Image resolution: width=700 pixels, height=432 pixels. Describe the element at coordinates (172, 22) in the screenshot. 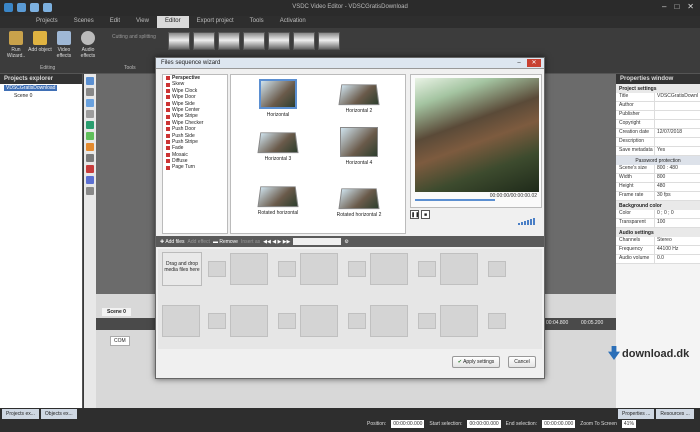

I see `menu-editor: Editor` at that location.